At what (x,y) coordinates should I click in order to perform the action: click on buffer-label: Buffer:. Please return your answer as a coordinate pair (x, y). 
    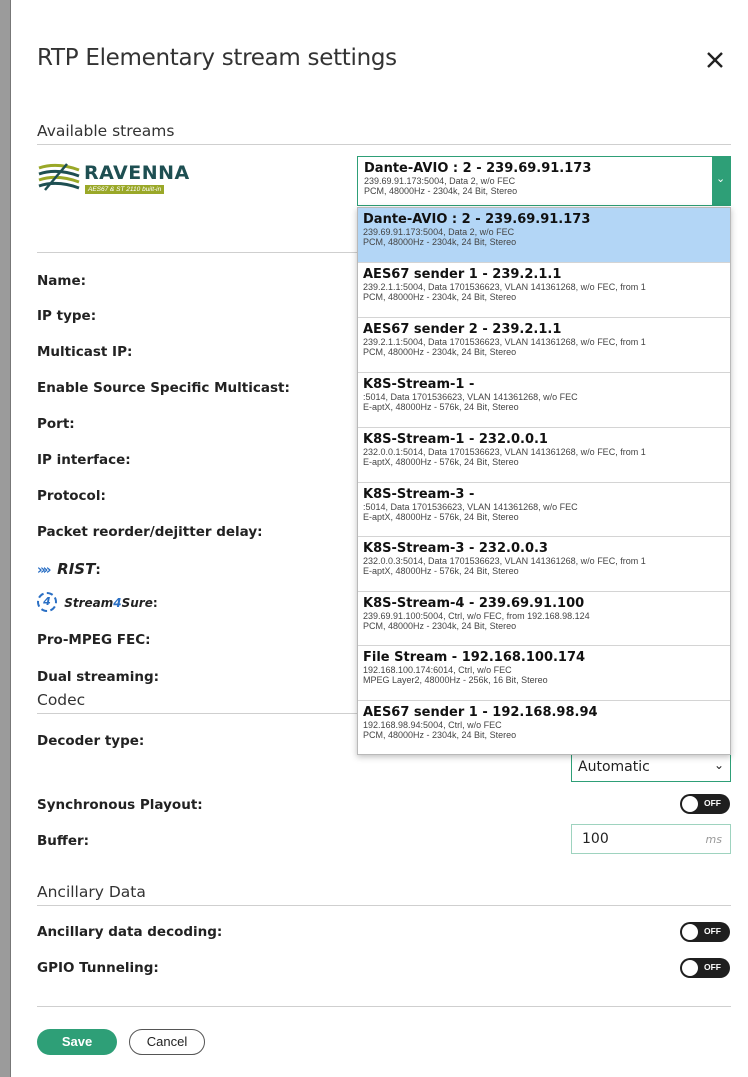
    Looking at the image, I should click on (63, 841).